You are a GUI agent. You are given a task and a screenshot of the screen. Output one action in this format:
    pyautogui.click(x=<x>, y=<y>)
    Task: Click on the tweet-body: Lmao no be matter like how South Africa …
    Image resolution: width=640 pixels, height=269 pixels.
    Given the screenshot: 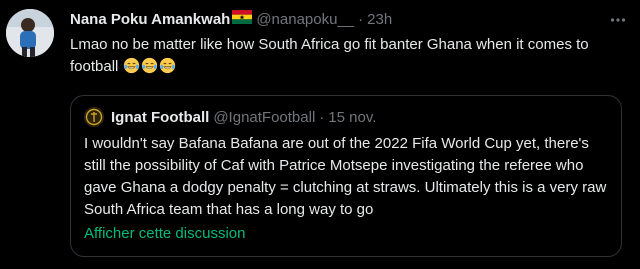 What is the action you would take?
    pyautogui.click(x=350, y=56)
    